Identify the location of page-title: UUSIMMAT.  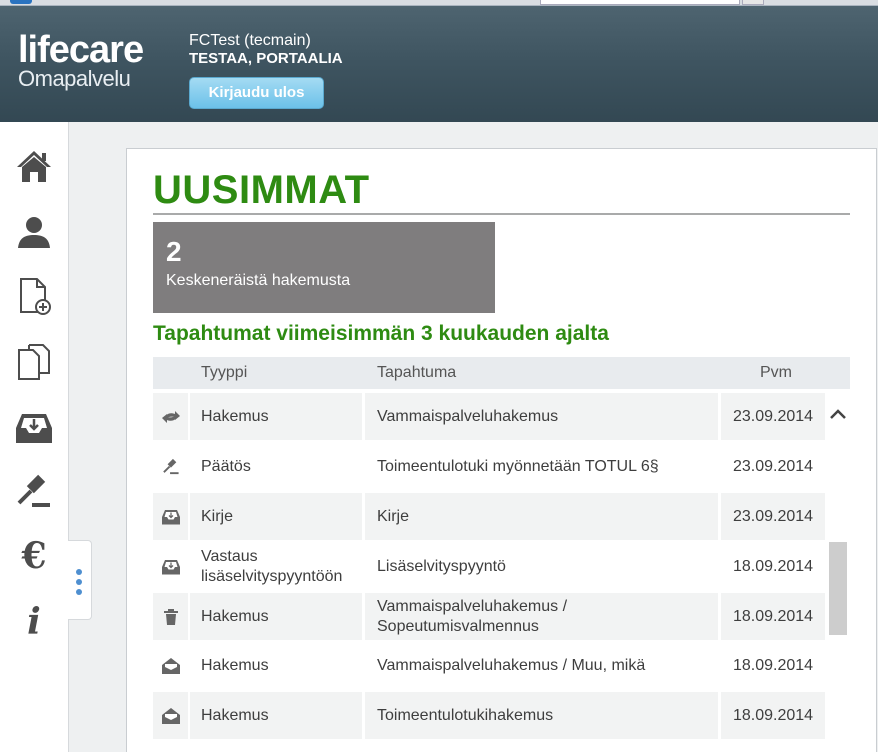
(261, 190).